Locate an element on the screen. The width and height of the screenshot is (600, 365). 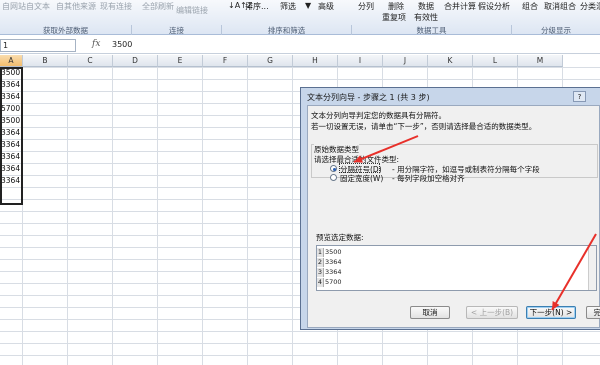
arrow-to-delimited-option is located at coordinates (386, 149).